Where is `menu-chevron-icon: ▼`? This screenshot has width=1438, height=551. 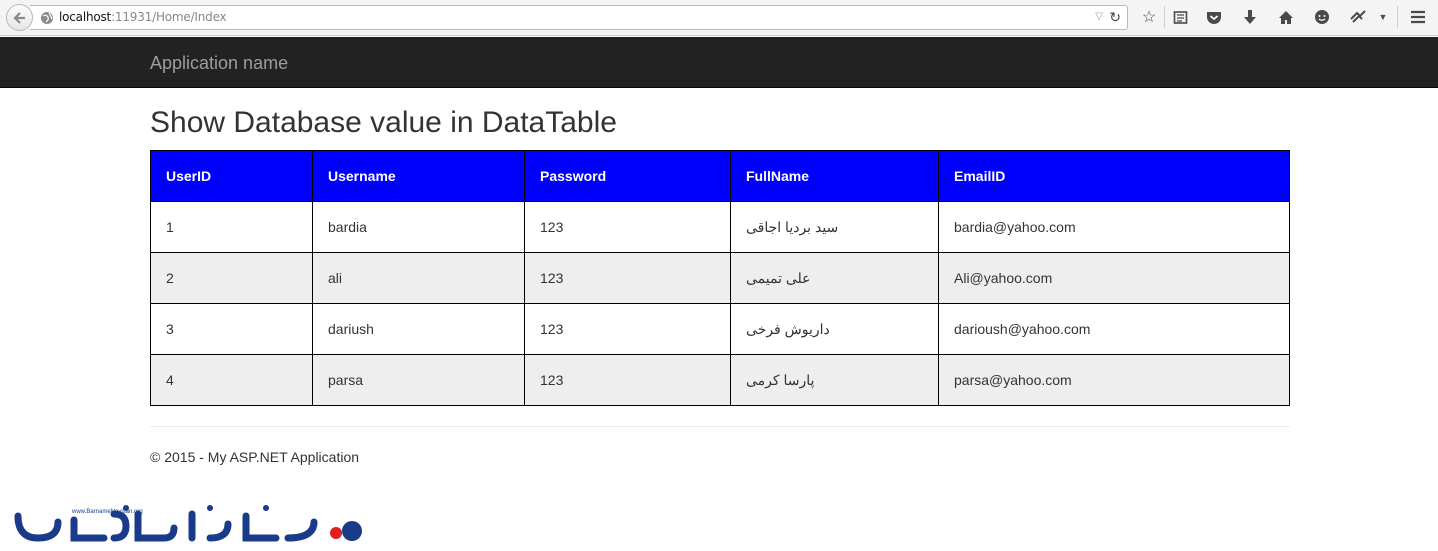 menu-chevron-icon: ▼ is located at coordinates (1383, 17).